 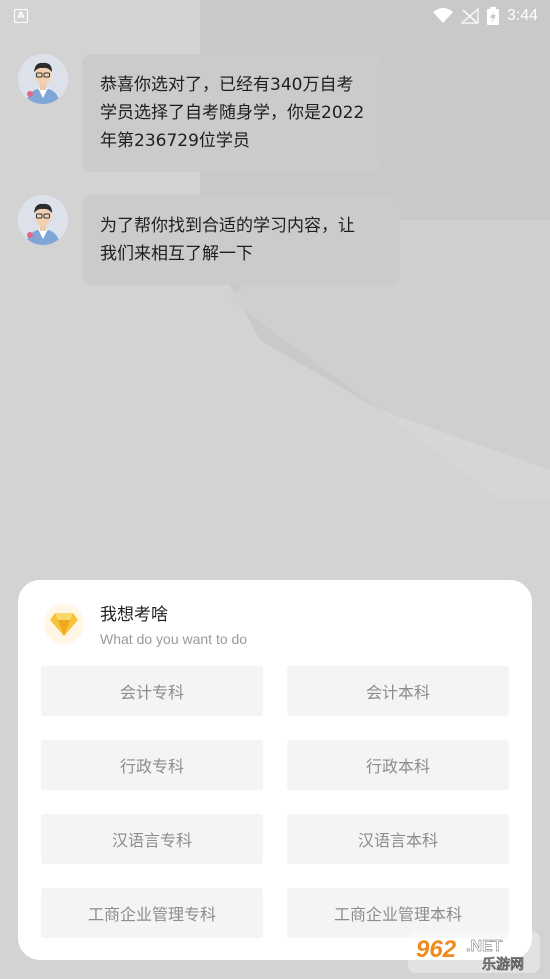 What do you see at coordinates (174, 639) in the screenshot?
I see `card-subtitle: What do you want to do` at bounding box center [174, 639].